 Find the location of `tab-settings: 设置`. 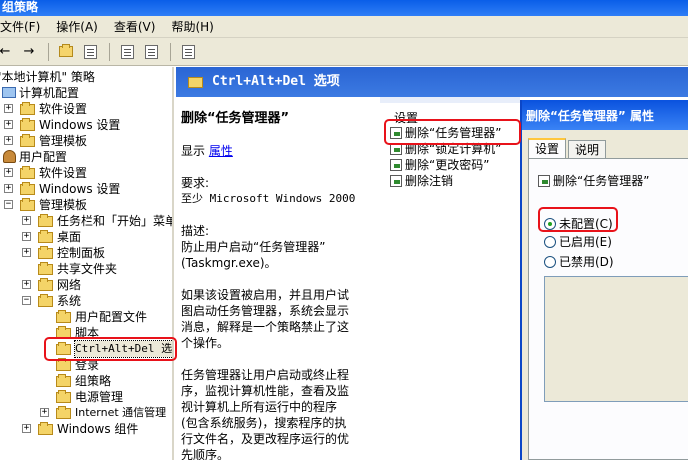

tab-settings: 设置 is located at coordinates (547, 148).